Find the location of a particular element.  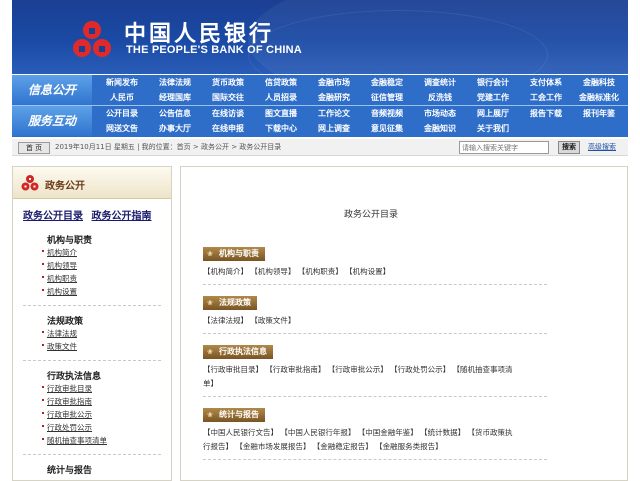

nav-item: 关于我们 is located at coordinates (493, 129).